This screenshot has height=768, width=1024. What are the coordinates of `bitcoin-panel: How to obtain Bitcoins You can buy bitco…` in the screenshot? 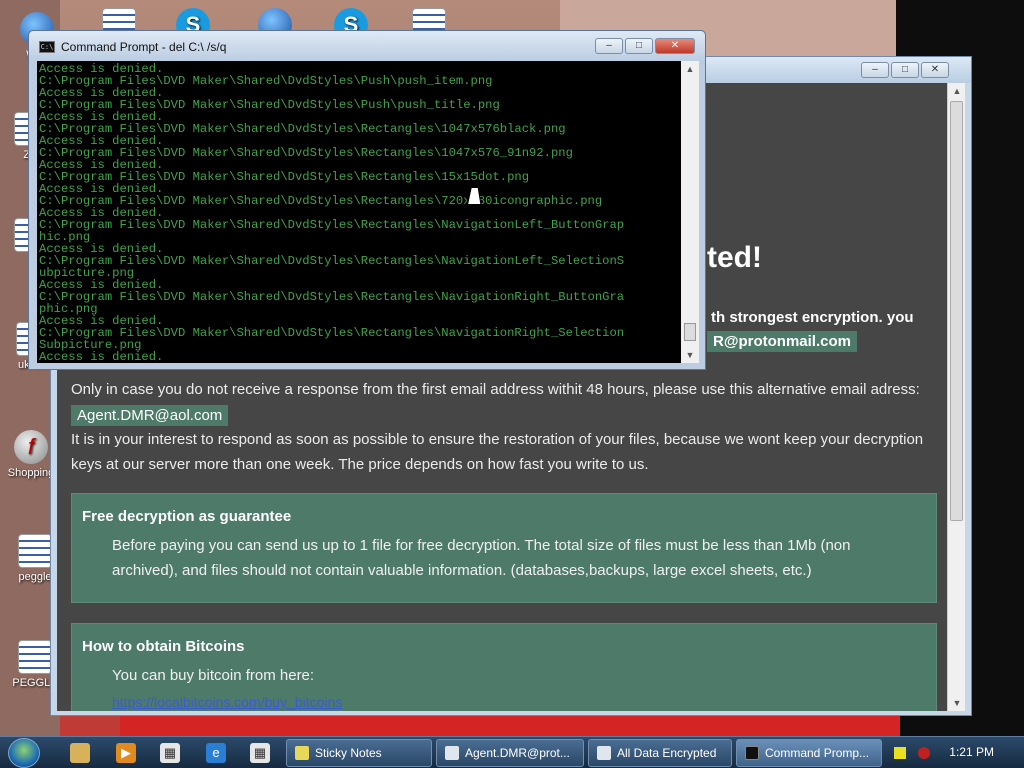 It's located at (504, 667).